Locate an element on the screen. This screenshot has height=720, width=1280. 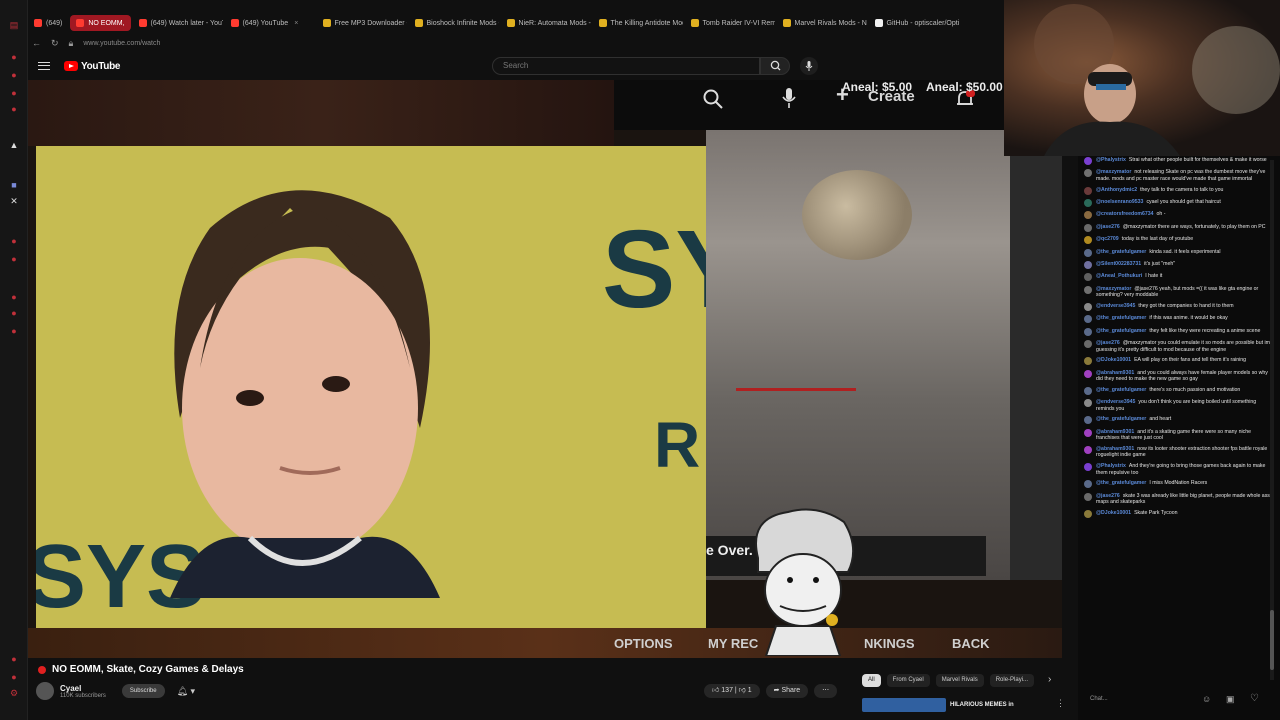
search-input: Search is located at coordinates (626, 66).